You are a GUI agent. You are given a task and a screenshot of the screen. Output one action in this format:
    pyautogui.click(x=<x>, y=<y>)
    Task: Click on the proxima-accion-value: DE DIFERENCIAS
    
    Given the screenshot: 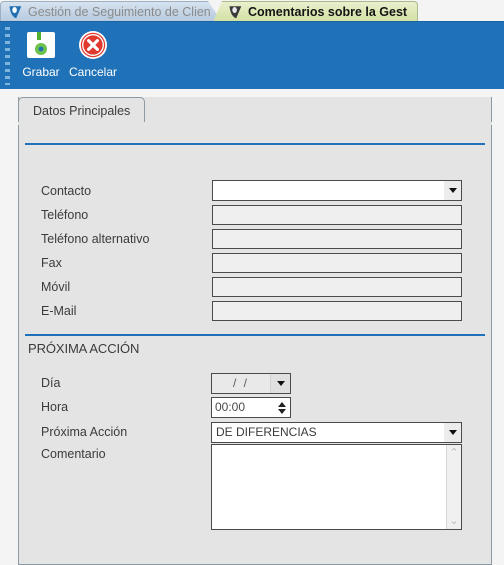 What is the action you would take?
    pyautogui.click(x=266, y=432)
    